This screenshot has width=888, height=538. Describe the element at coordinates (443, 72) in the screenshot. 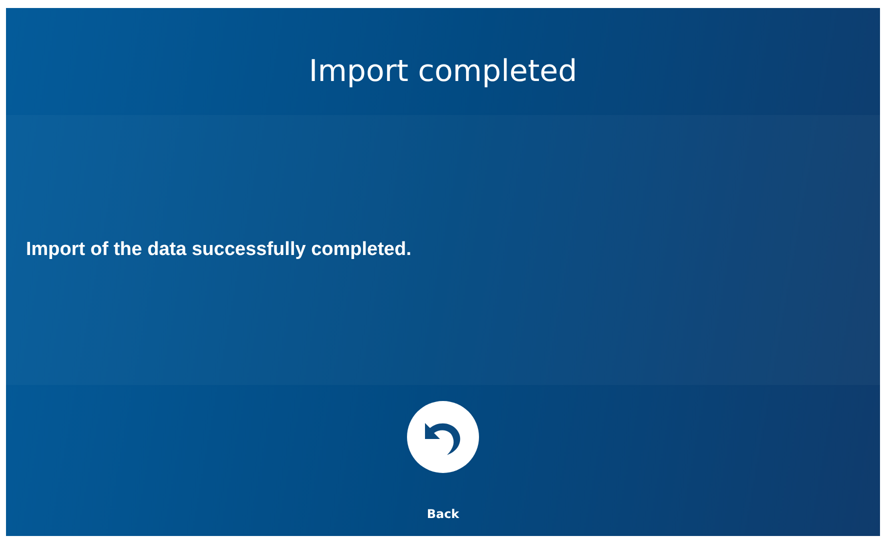

I see `screen-title: Import completed` at that location.